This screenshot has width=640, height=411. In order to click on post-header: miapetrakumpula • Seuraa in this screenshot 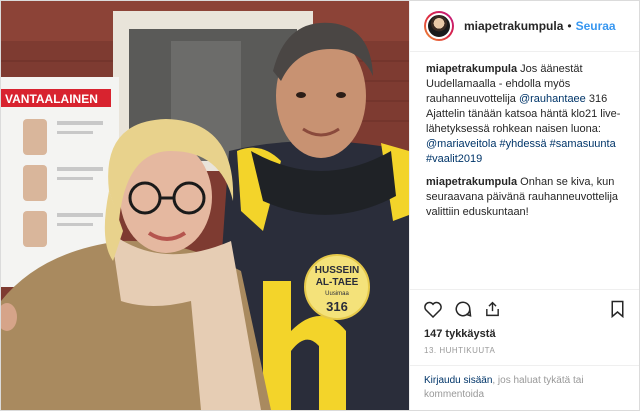, I will do `click(524, 26)`.